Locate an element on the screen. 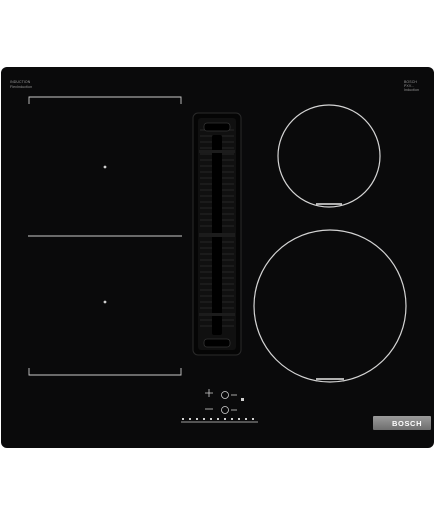 This screenshot has width=435, height=515. flex-zone-front-dot is located at coordinates (105, 167).